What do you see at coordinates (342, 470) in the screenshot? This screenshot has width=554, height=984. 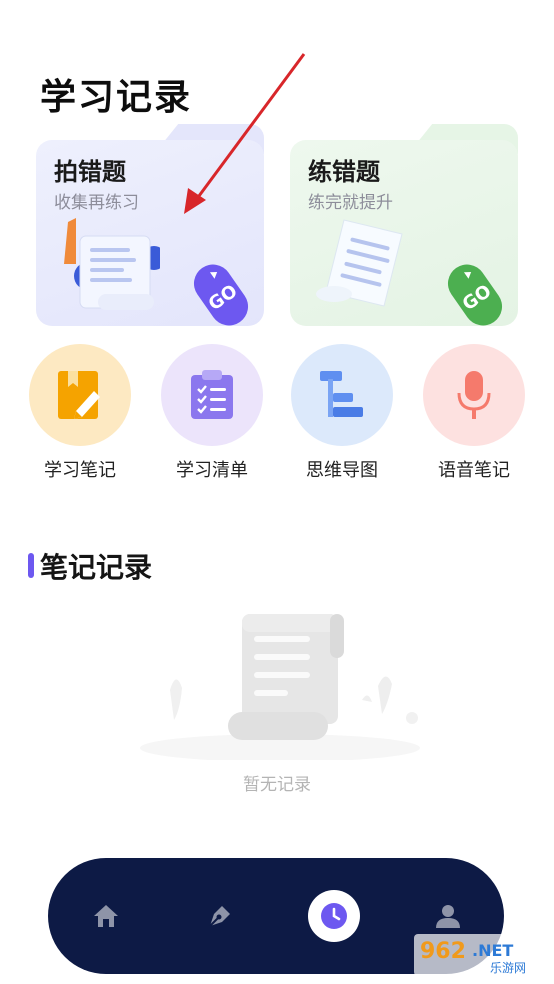 I see `tool-label: 思维导图` at bounding box center [342, 470].